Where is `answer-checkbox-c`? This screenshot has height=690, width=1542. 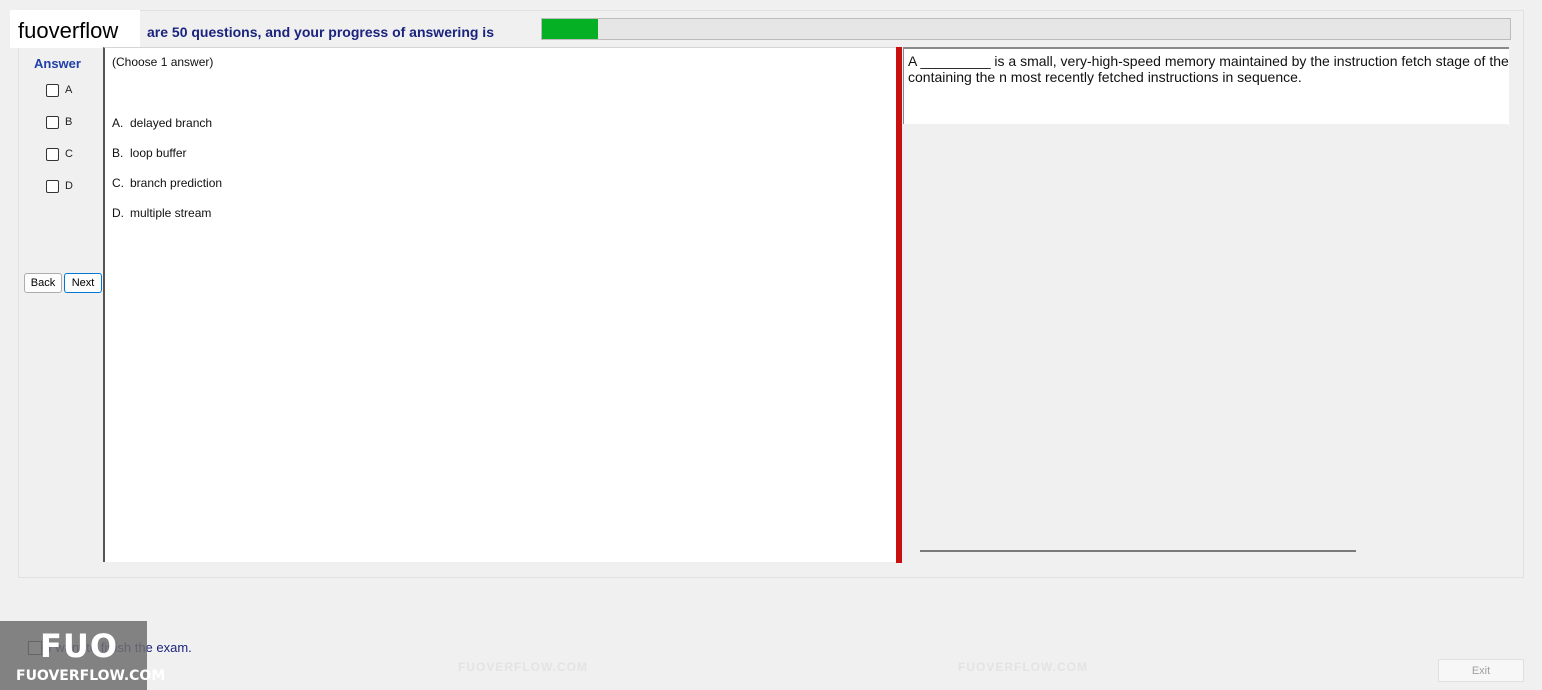 answer-checkbox-c is located at coordinates (52, 154).